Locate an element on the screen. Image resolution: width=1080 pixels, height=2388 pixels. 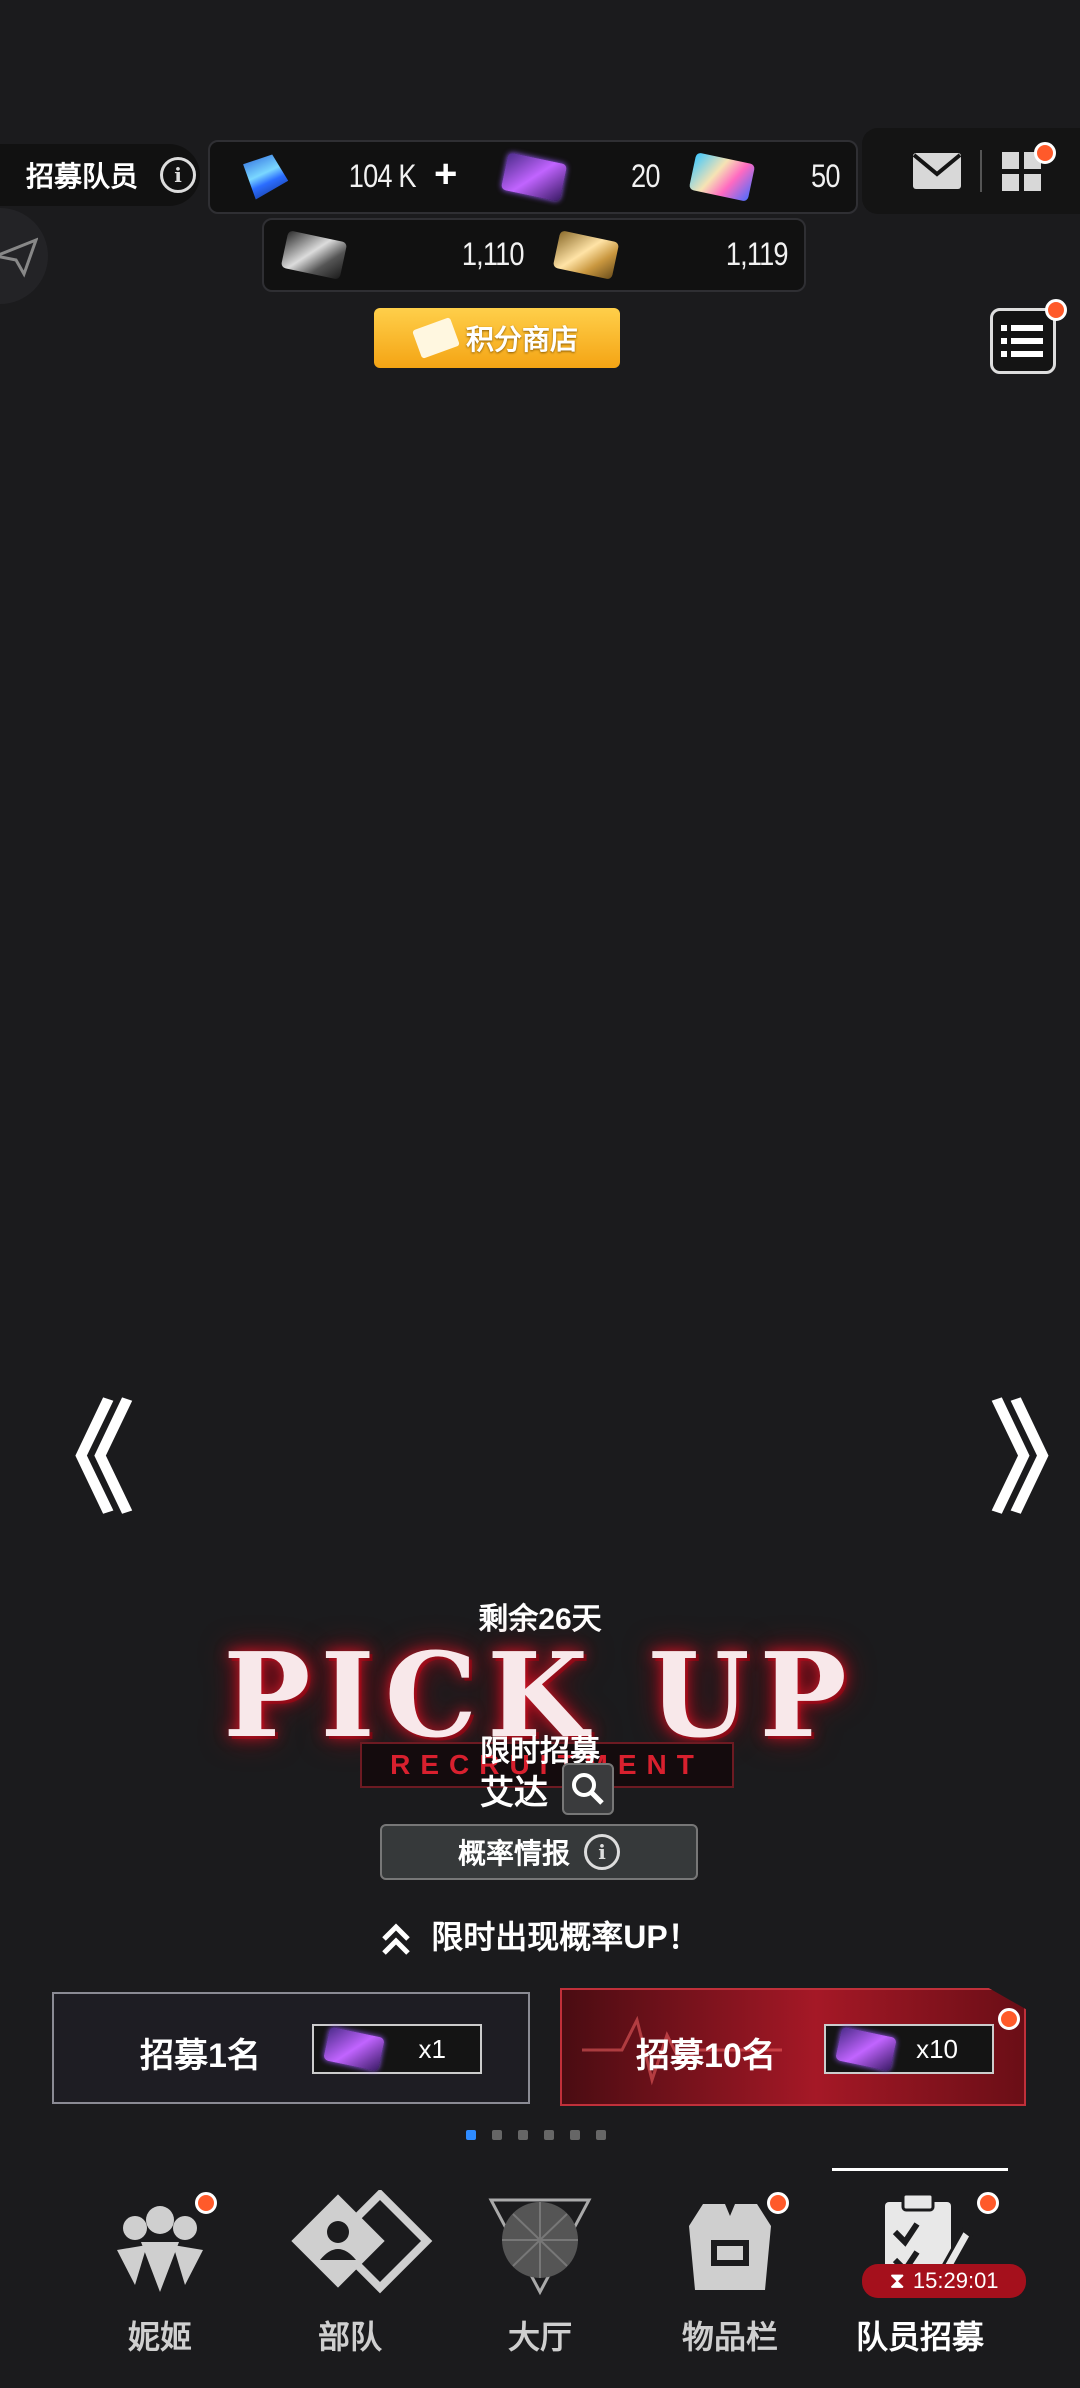
inventory-icon is located at coordinates (732, 2245).